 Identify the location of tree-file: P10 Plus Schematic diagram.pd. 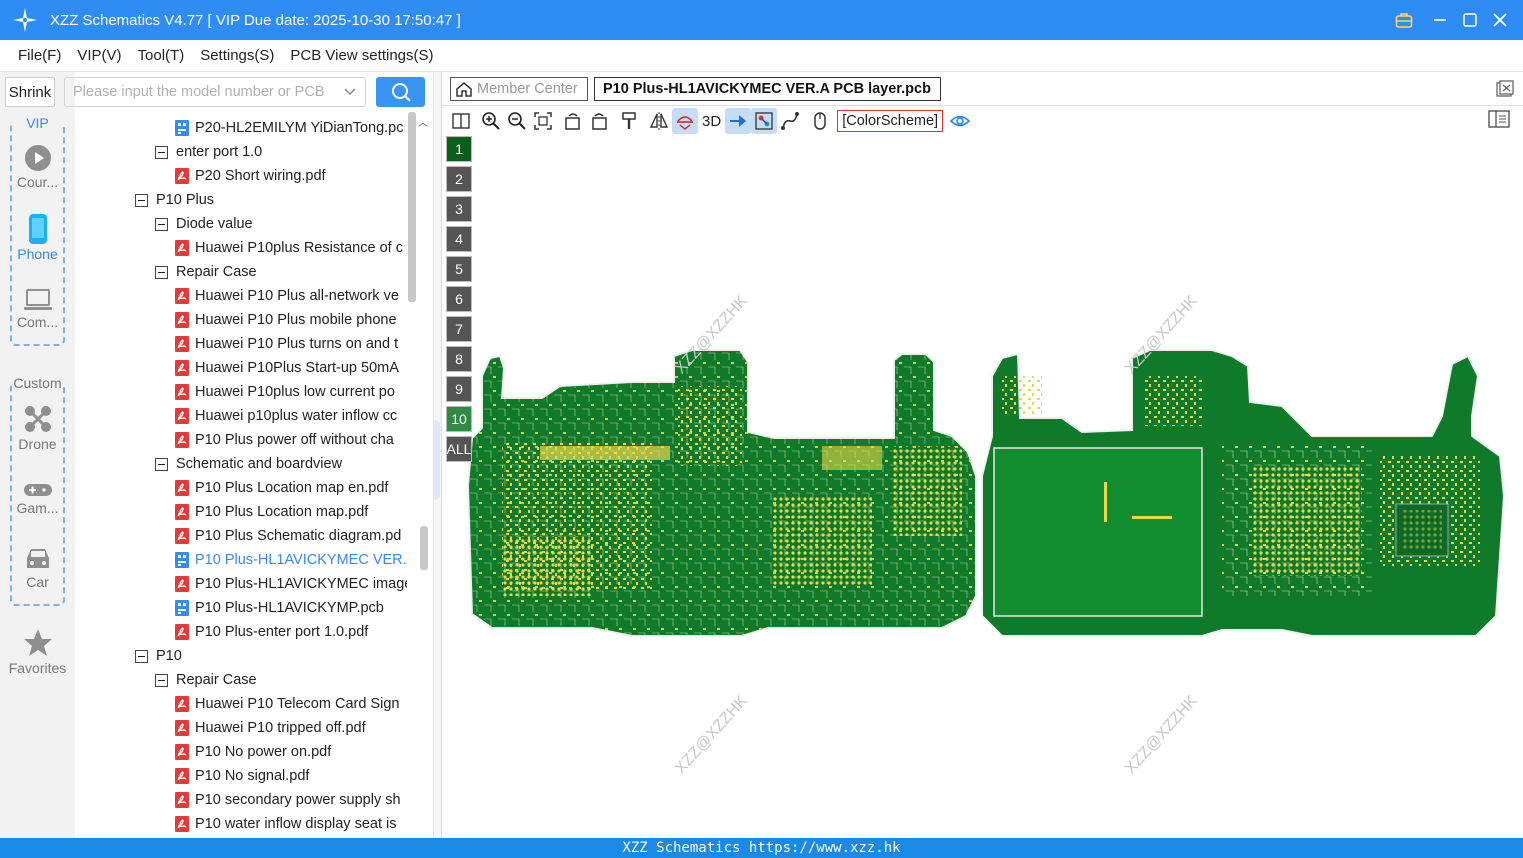
(288, 536).